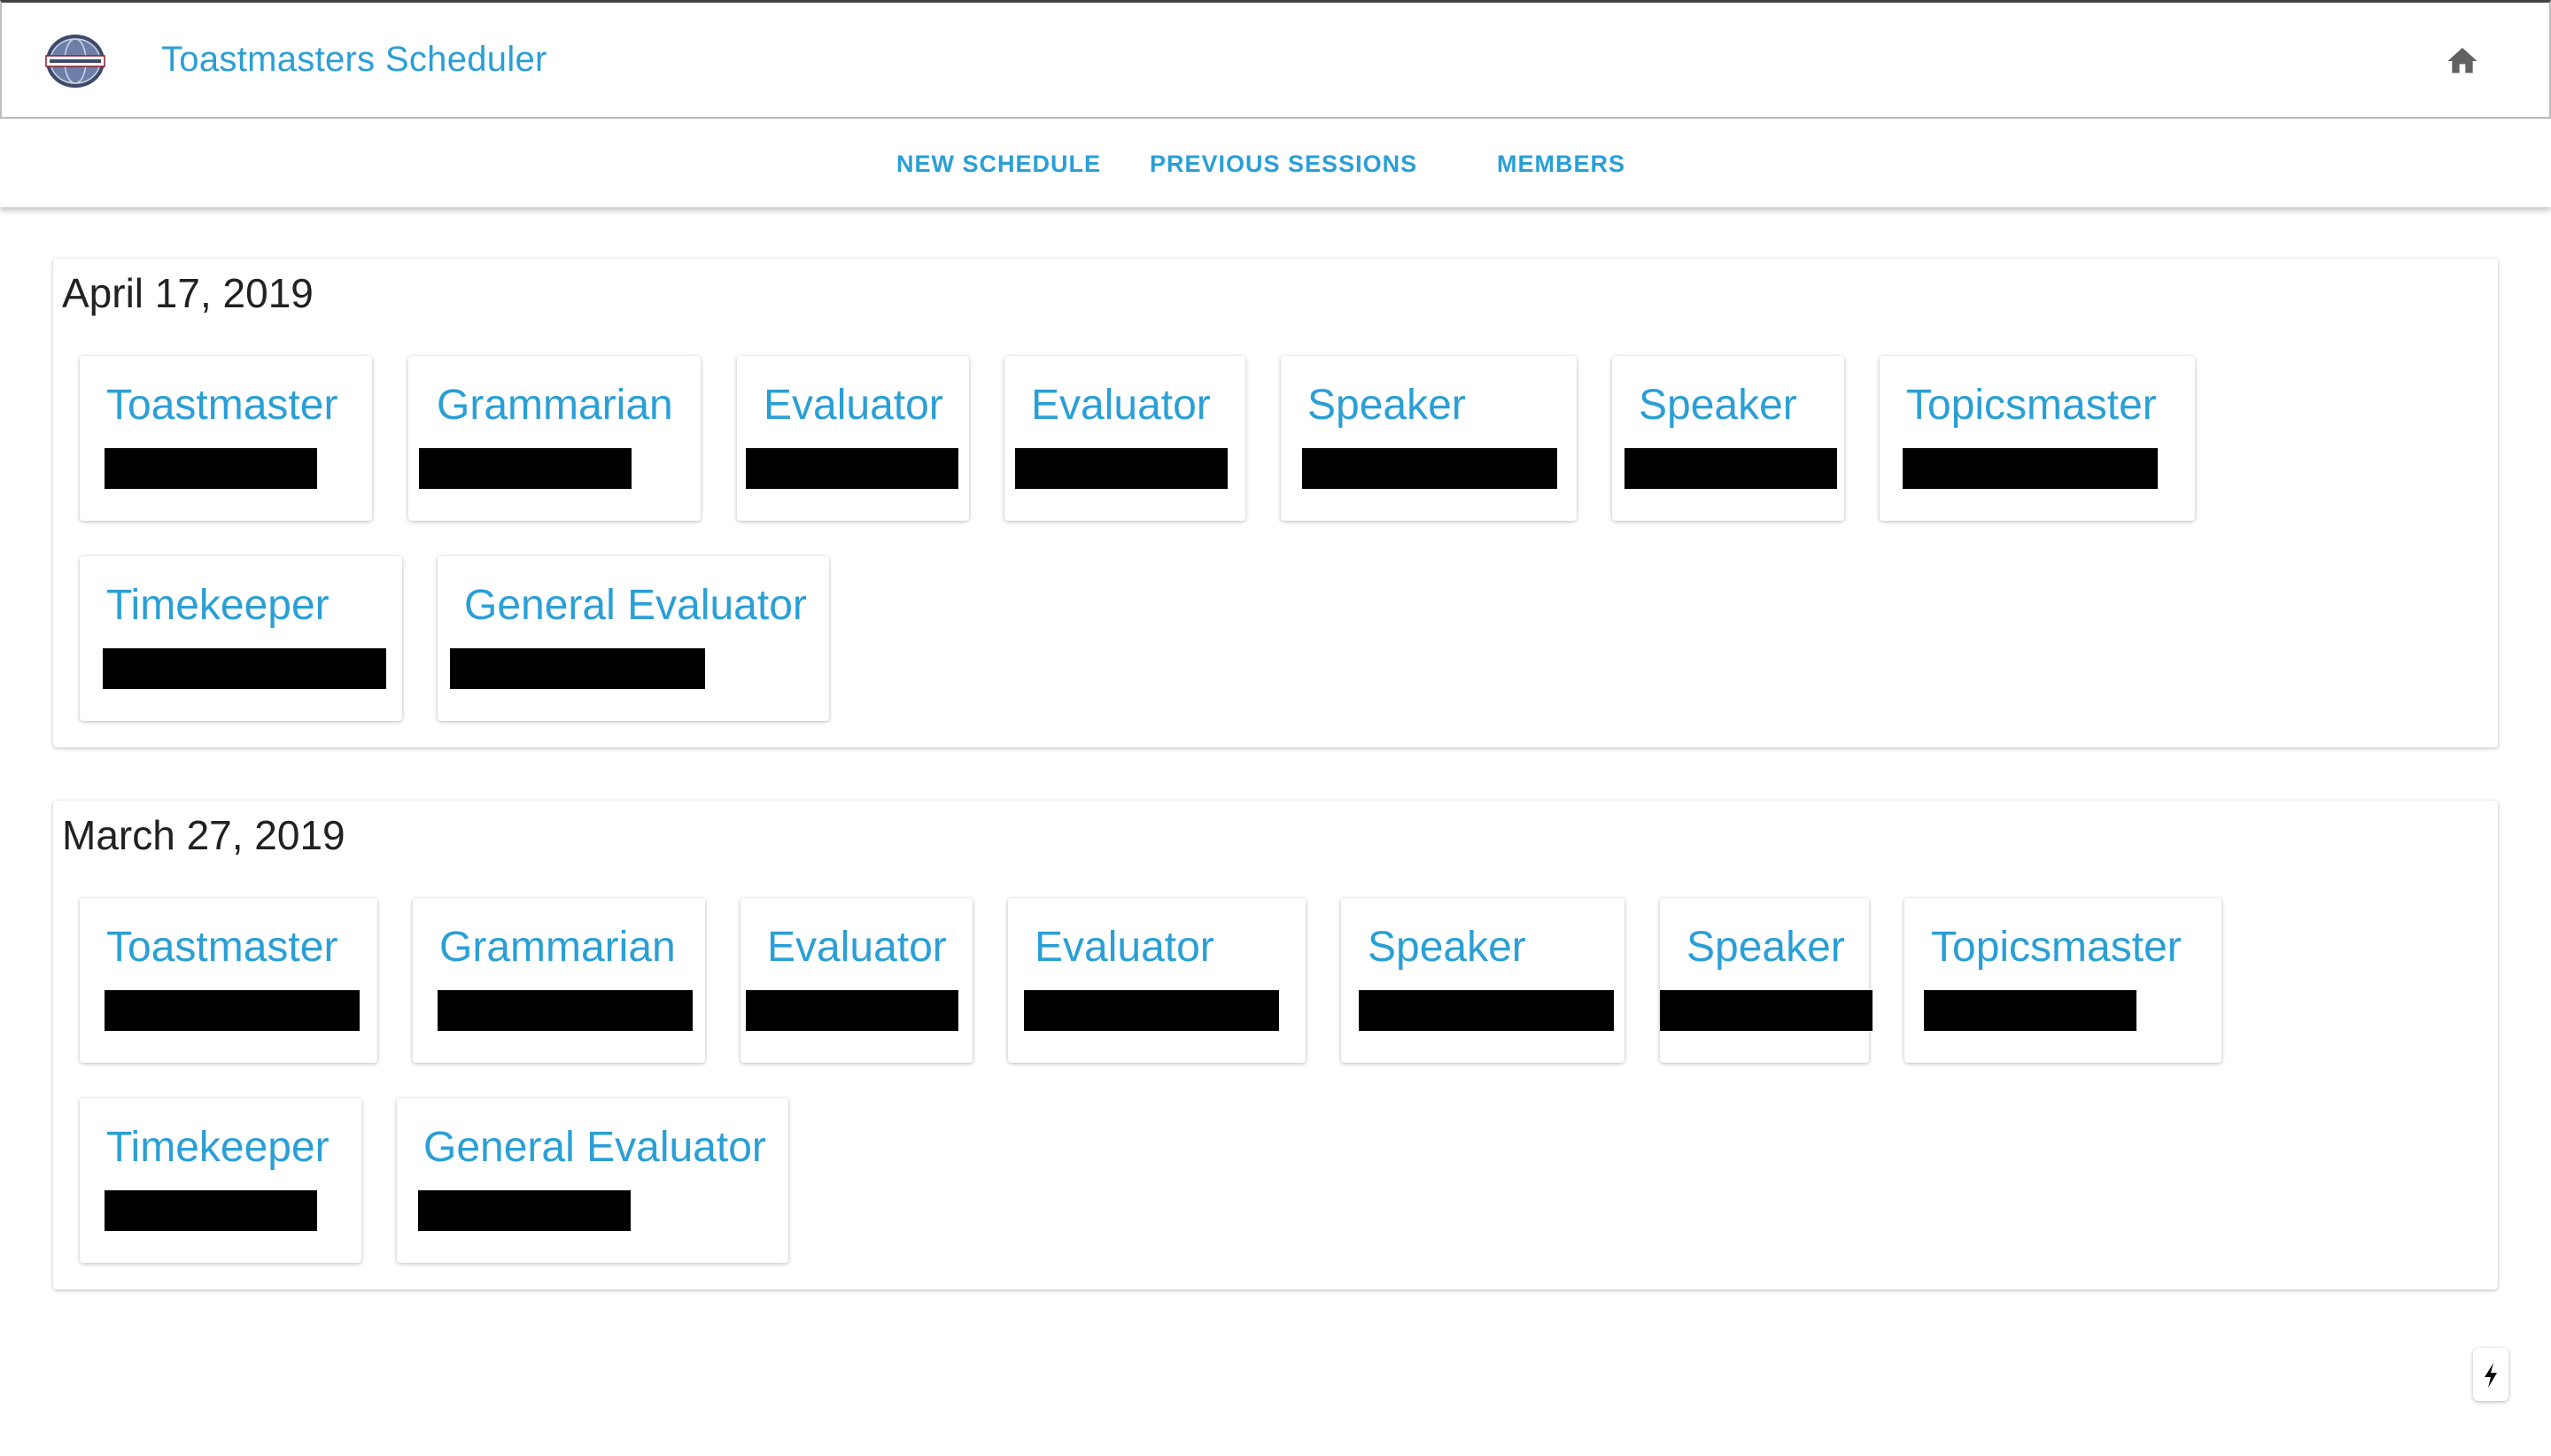 The height and width of the screenshot is (1456, 2551). I want to click on tab-previous-sessions: PREVIOUS SESSIONS, so click(1283, 164).